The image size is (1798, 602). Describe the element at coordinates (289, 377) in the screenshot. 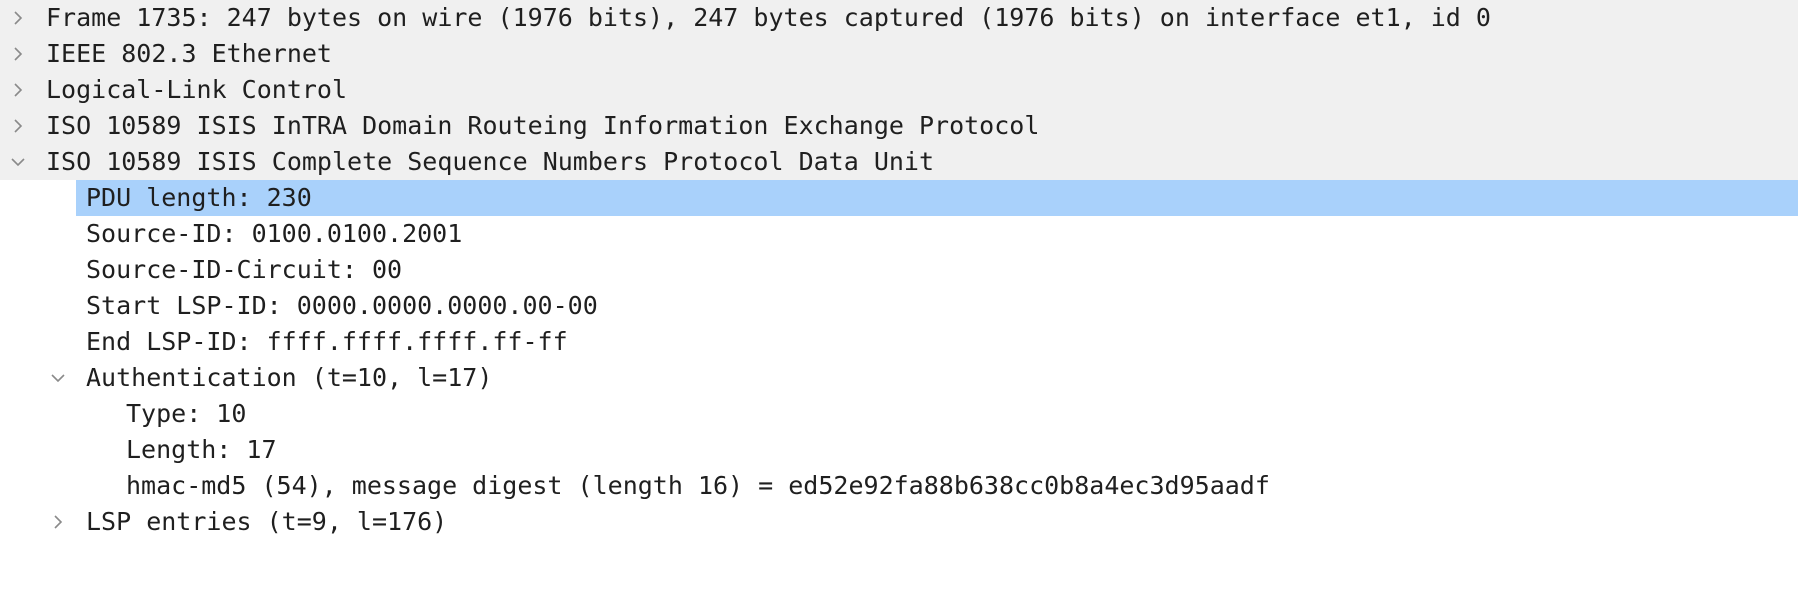

I see `tree-item-label: Authentication (t=10, l=17)` at that location.